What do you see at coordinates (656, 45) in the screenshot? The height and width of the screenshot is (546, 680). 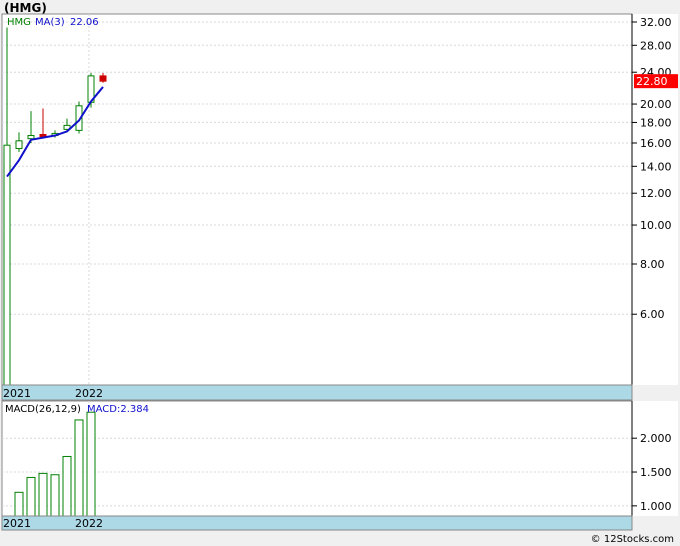 I see `price-axis-label: 28.00` at bounding box center [656, 45].